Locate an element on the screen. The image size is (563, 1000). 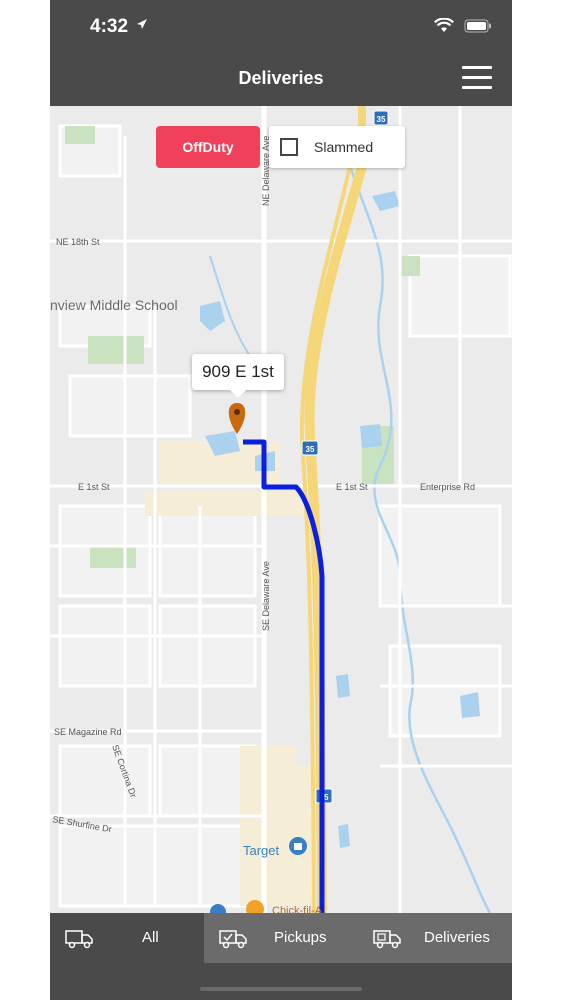
status-icons is located at coordinates (463, 25).